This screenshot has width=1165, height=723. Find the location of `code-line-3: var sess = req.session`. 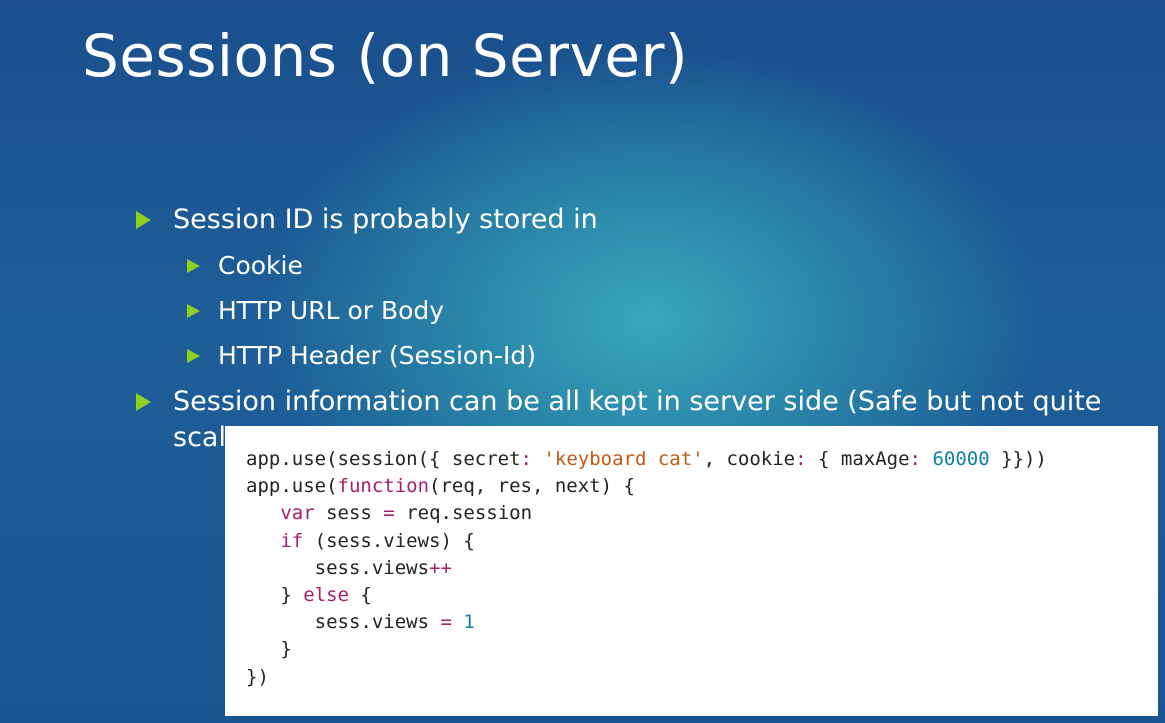

code-line-3: var sess = req.session is located at coordinates (406, 513).